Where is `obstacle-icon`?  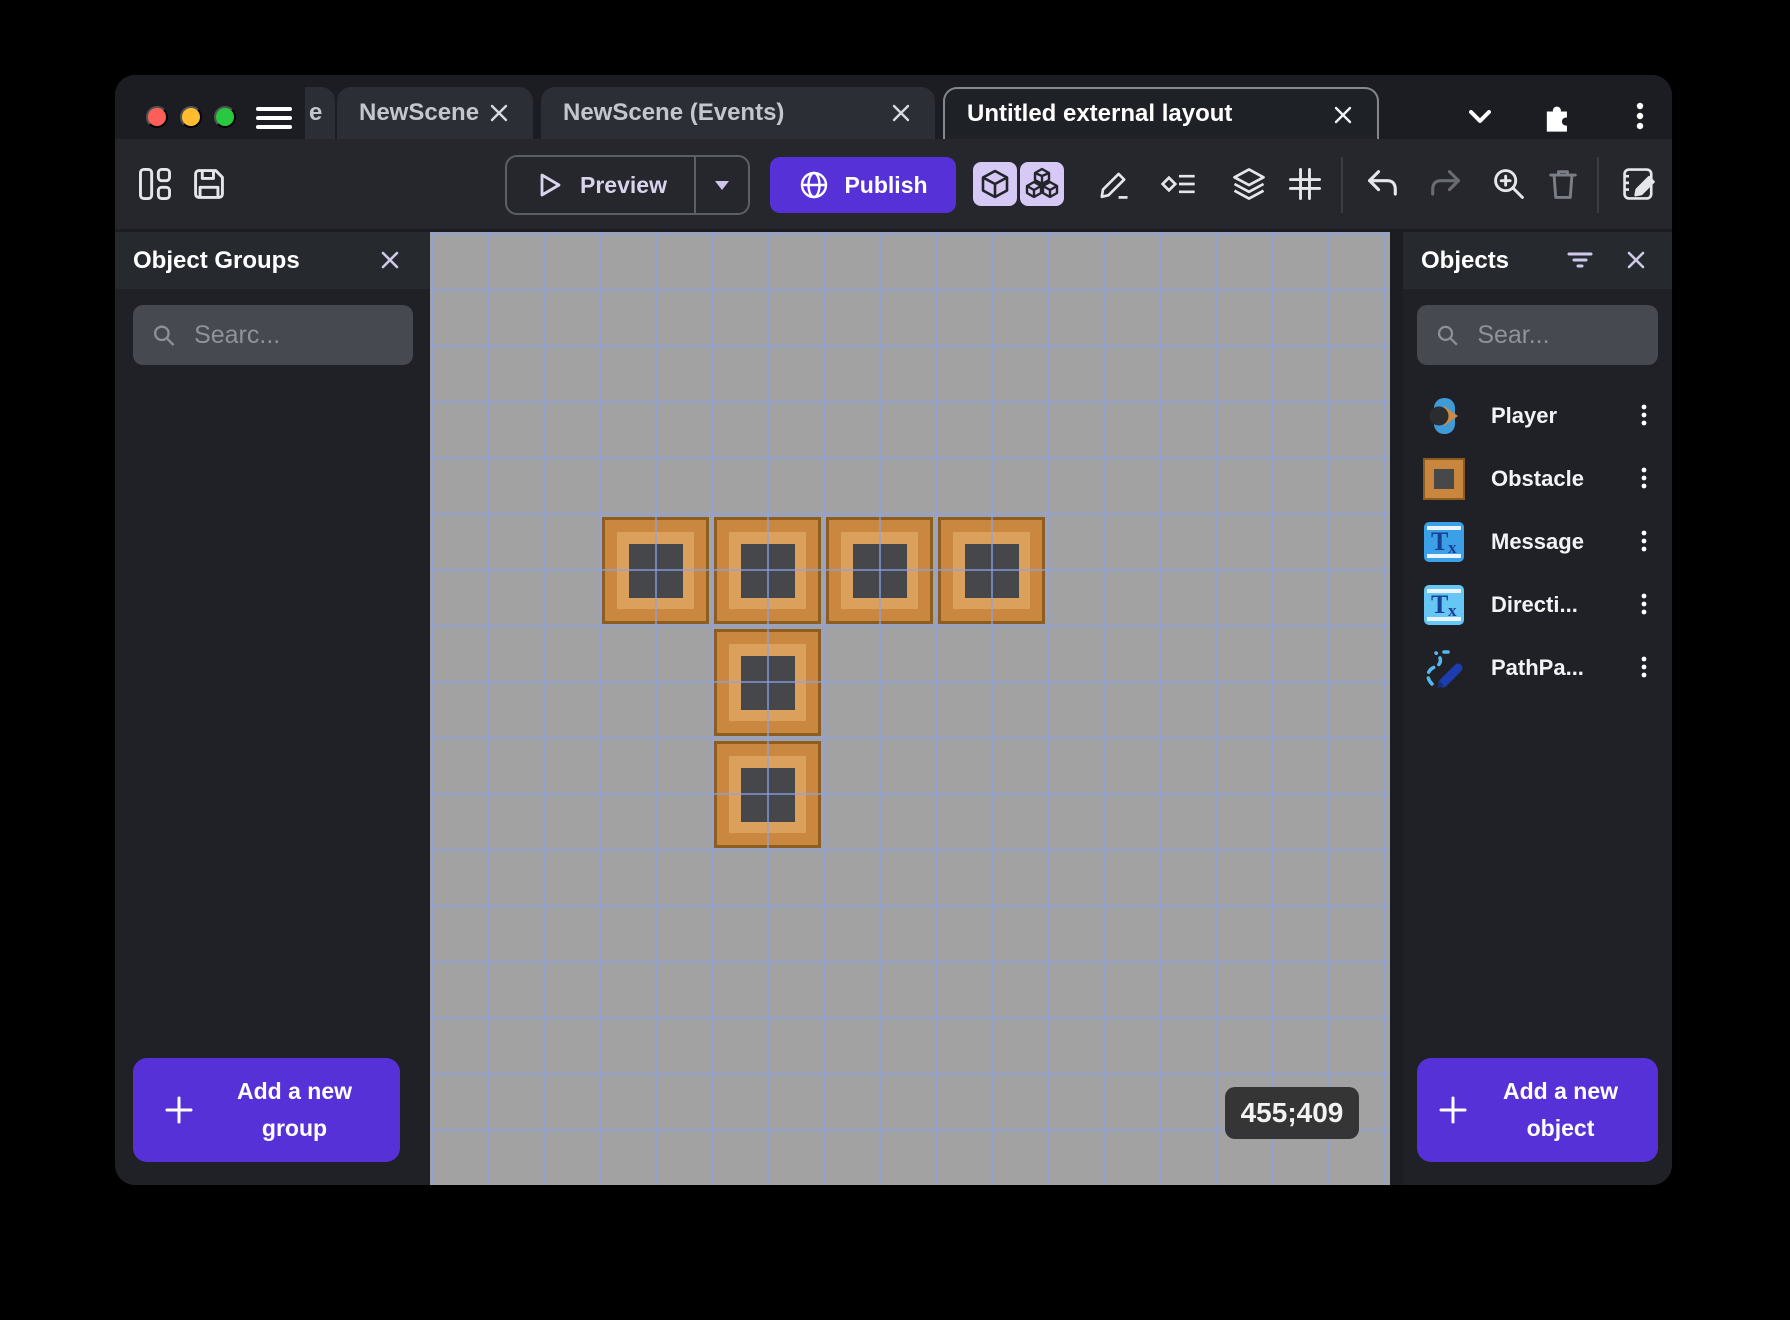 obstacle-icon is located at coordinates (1444, 479).